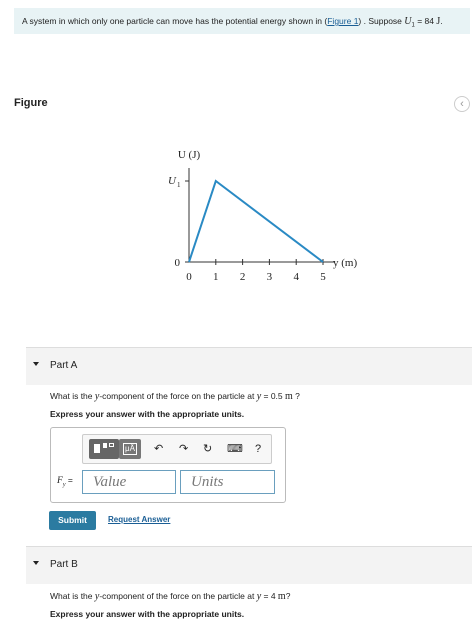 This screenshot has width=474, height=620. What do you see at coordinates (425, 21) in the screenshot?
I see `intro-eq: = 84` at bounding box center [425, 21].